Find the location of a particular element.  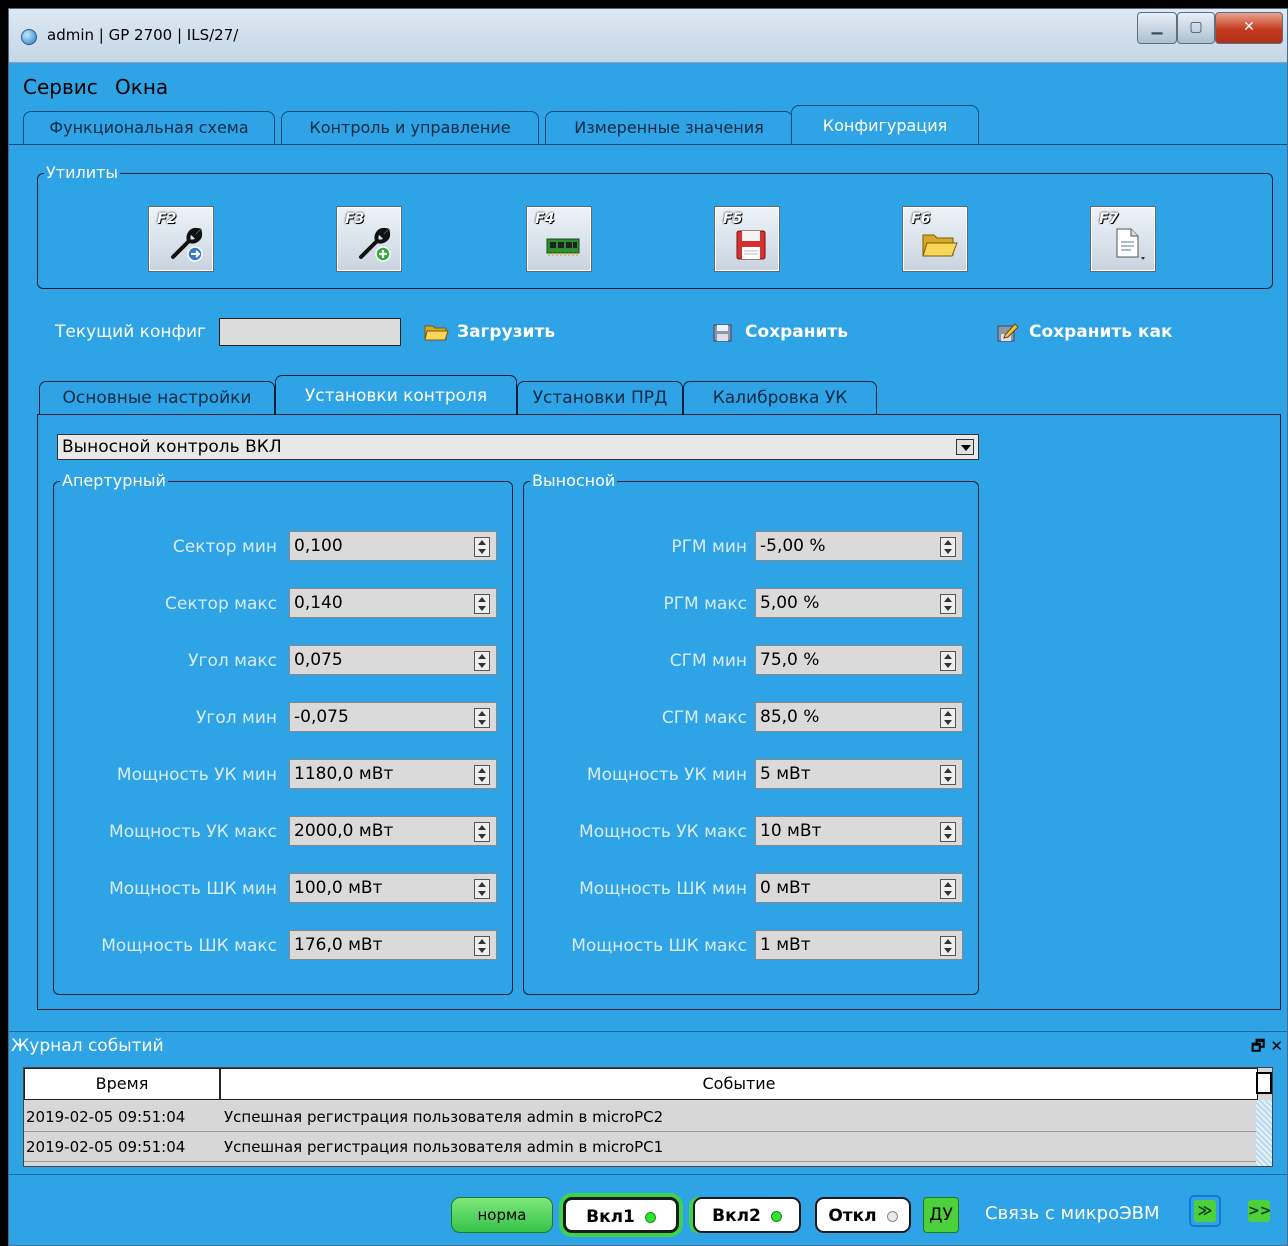

table-corner-button is located at coordinates (1264, 1083).